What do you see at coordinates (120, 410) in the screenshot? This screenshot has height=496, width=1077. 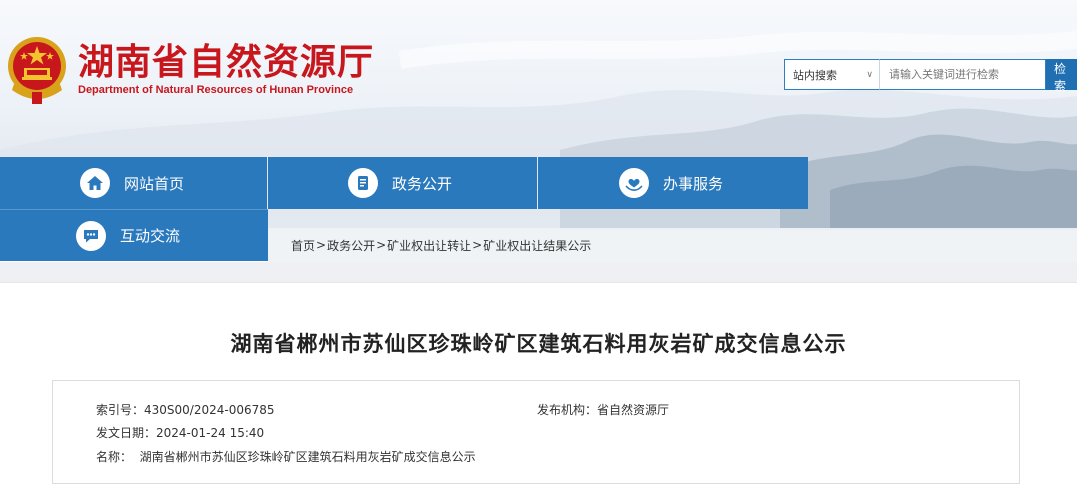 I see `meta-index-label: 索引号：` at bounding box center [120, 410].